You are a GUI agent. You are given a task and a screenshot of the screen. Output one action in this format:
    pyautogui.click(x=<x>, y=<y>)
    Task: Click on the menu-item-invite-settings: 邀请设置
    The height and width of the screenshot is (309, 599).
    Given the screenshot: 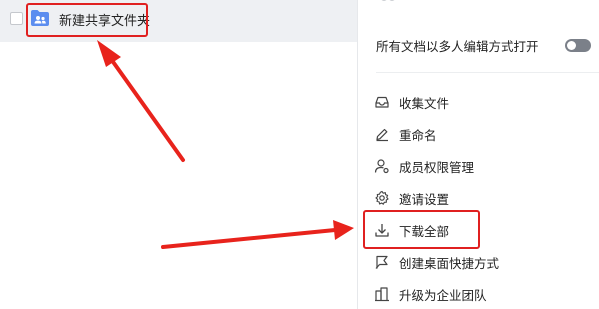 What is the action you would take?
    pyautogui.click(x=474, y=198)
    